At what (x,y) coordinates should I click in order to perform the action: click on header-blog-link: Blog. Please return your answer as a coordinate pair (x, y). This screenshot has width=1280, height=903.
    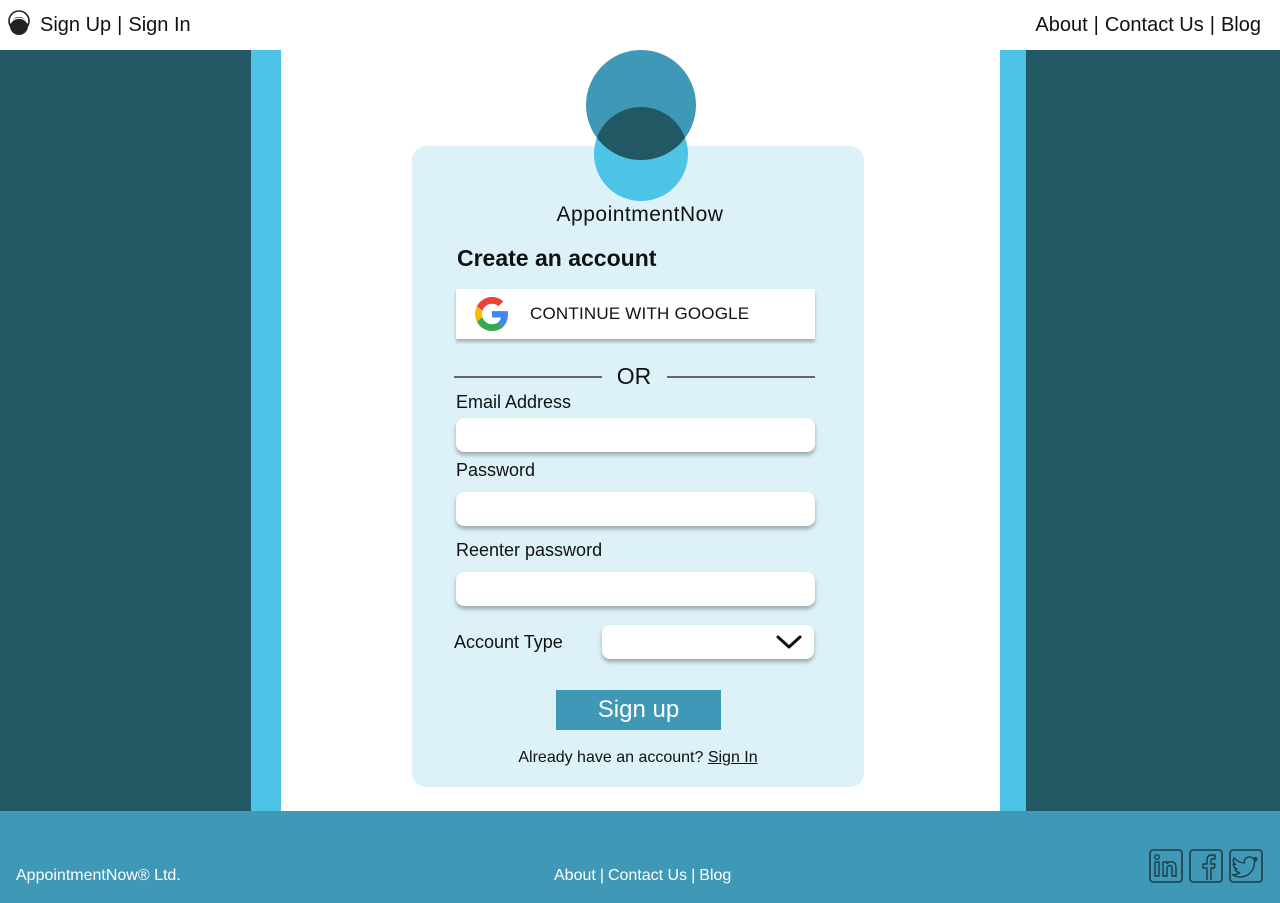
    Looking at the image, I should click on (1241, 25).